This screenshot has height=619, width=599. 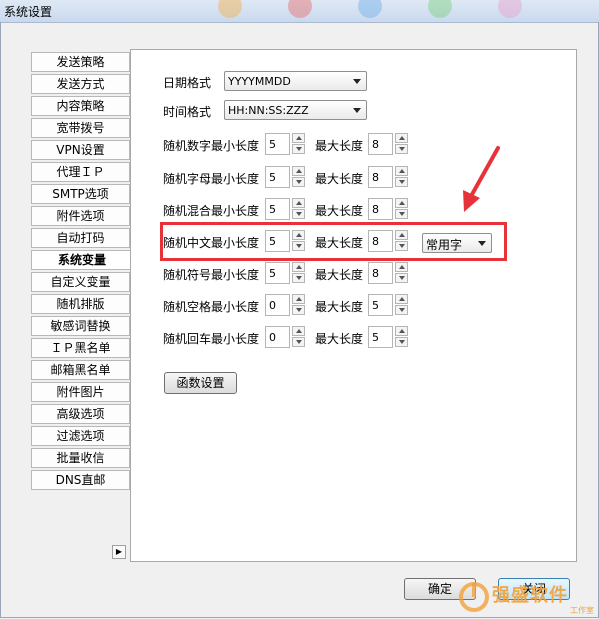 I want to click on time-format-select: HH:NN:SS:ZZZ, so click(x=295, y=110).